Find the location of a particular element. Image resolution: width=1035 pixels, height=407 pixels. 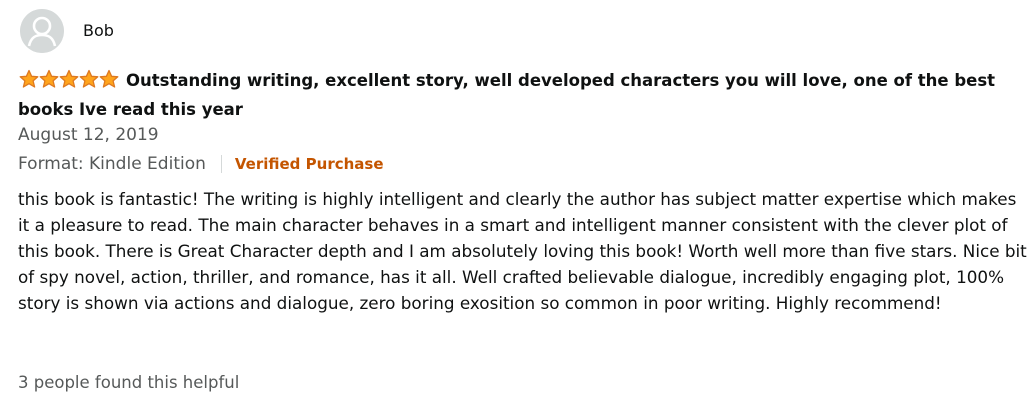

helpful-count: 3 people found this helpful is located at coordinates (129, 382).